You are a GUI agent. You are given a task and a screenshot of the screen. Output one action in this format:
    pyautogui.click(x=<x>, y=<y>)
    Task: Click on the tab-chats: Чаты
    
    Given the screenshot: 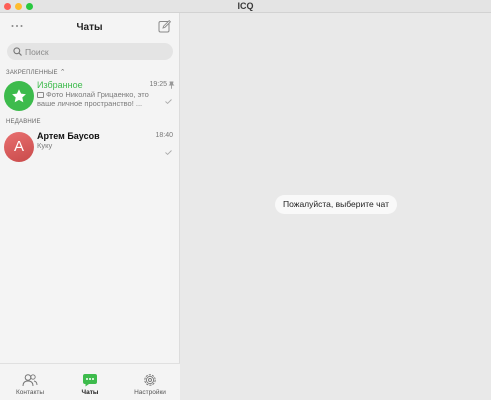 What is the action you would take?
    pyautogui.click(x=90, y=382)
    